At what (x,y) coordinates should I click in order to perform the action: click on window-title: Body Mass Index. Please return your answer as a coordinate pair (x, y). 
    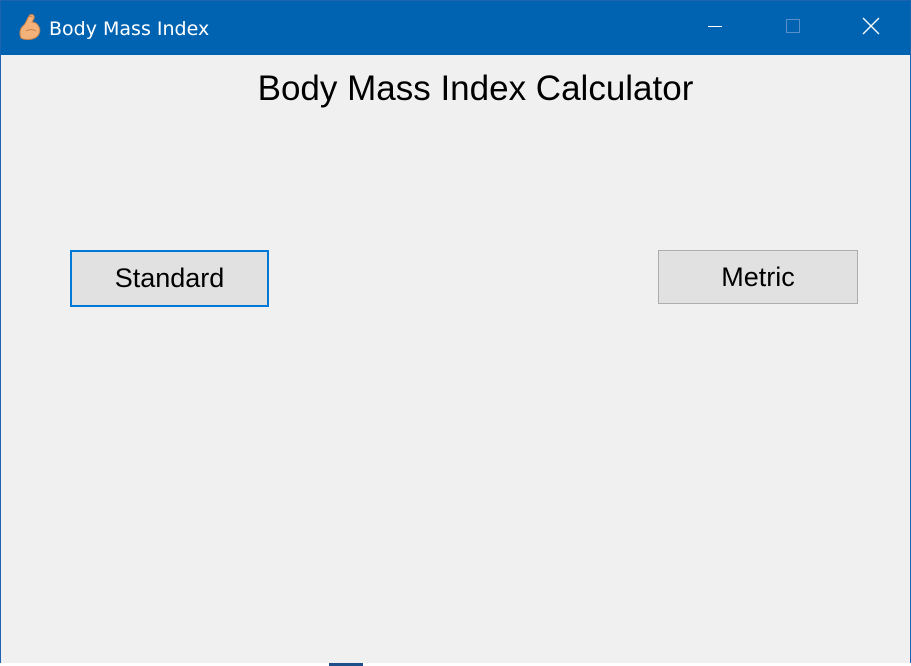
    Looking at the image, I should click on (129, 29).